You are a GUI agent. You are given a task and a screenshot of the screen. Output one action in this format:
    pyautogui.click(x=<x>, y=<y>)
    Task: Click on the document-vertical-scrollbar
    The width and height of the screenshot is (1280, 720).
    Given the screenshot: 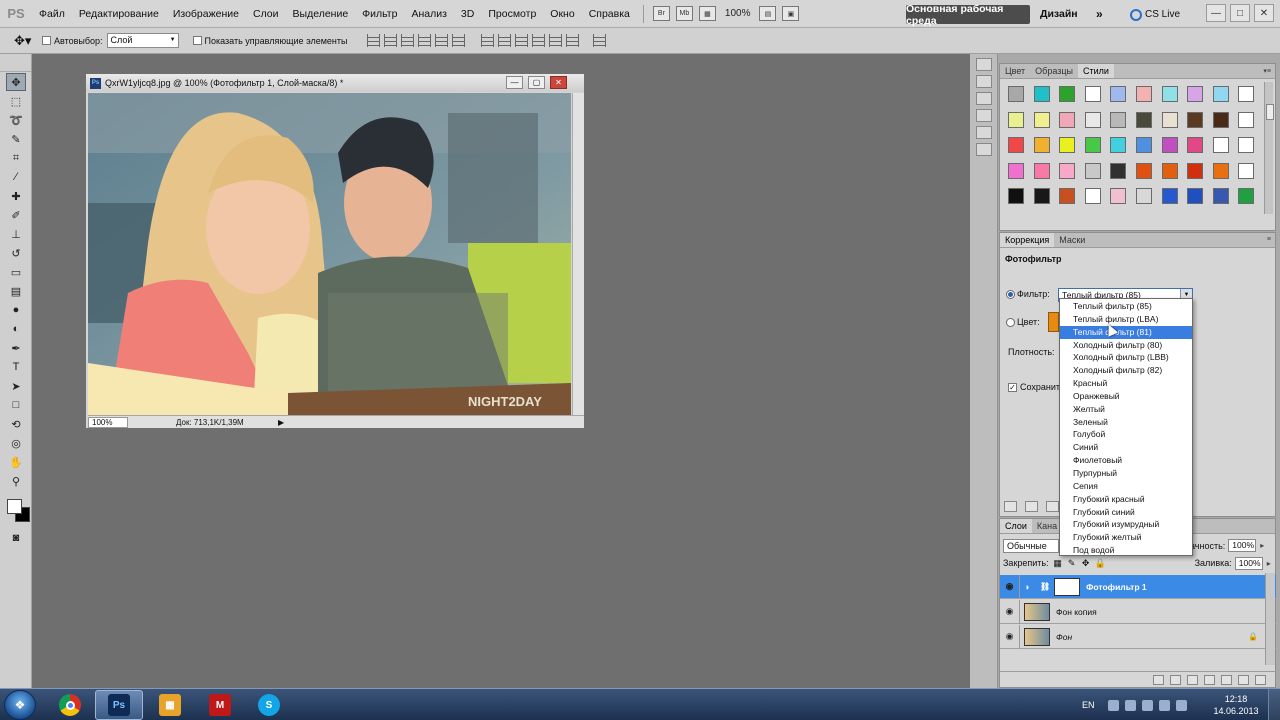 What is the action you would take?
    pyautogui.click(x=578, y=254)
    